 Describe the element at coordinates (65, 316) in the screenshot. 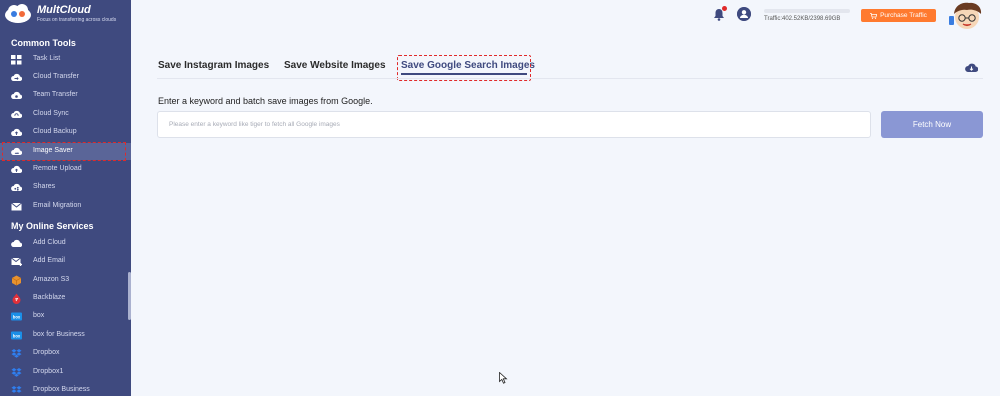

I see `sidebar-item-box: box box` at that location.